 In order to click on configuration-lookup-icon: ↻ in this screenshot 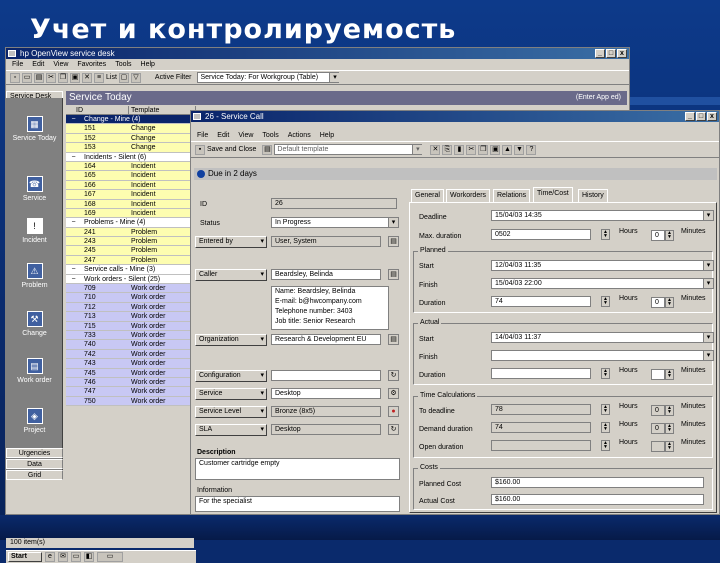, I will do `click(393, 375)`.